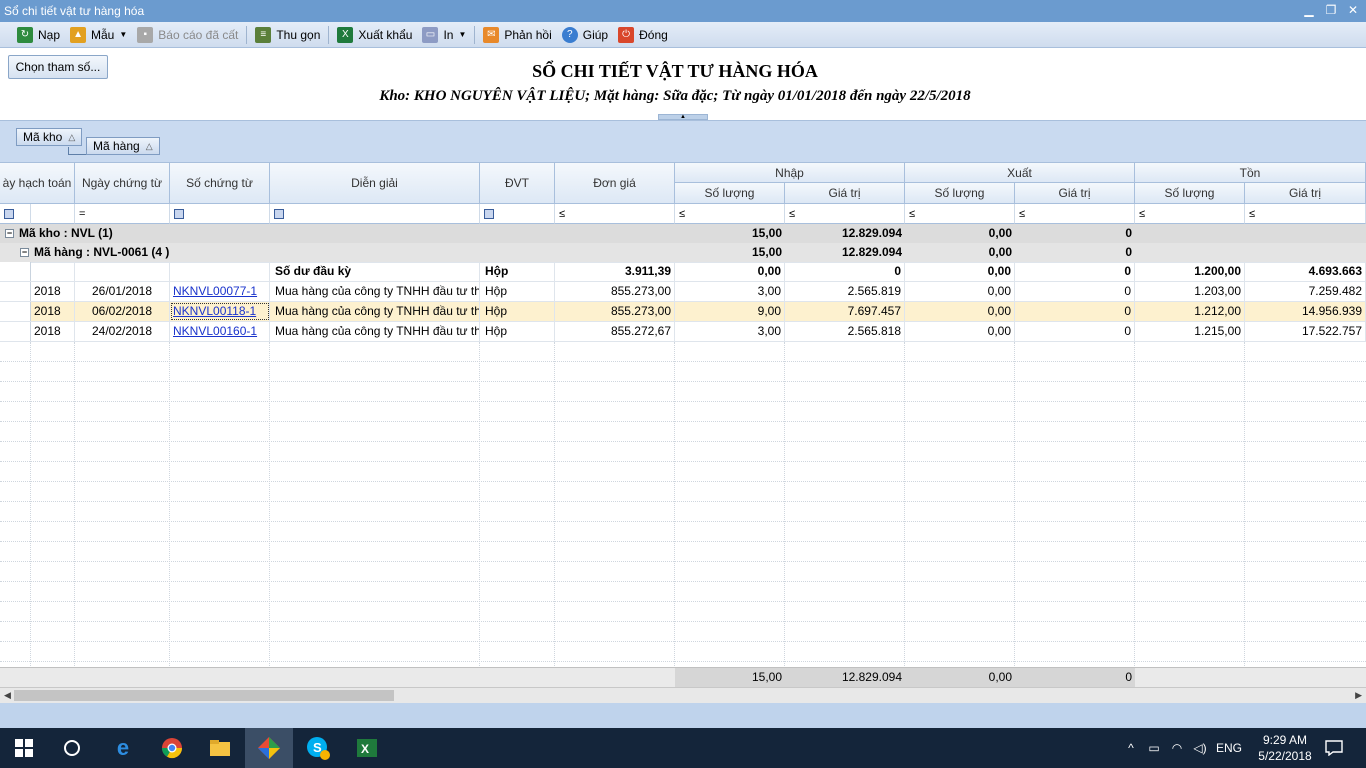 The width and height of the screenshot is (1366, 768). I want to click on group-label: Mã hàng : NVL-0061 (4 ), so click(102, 252).